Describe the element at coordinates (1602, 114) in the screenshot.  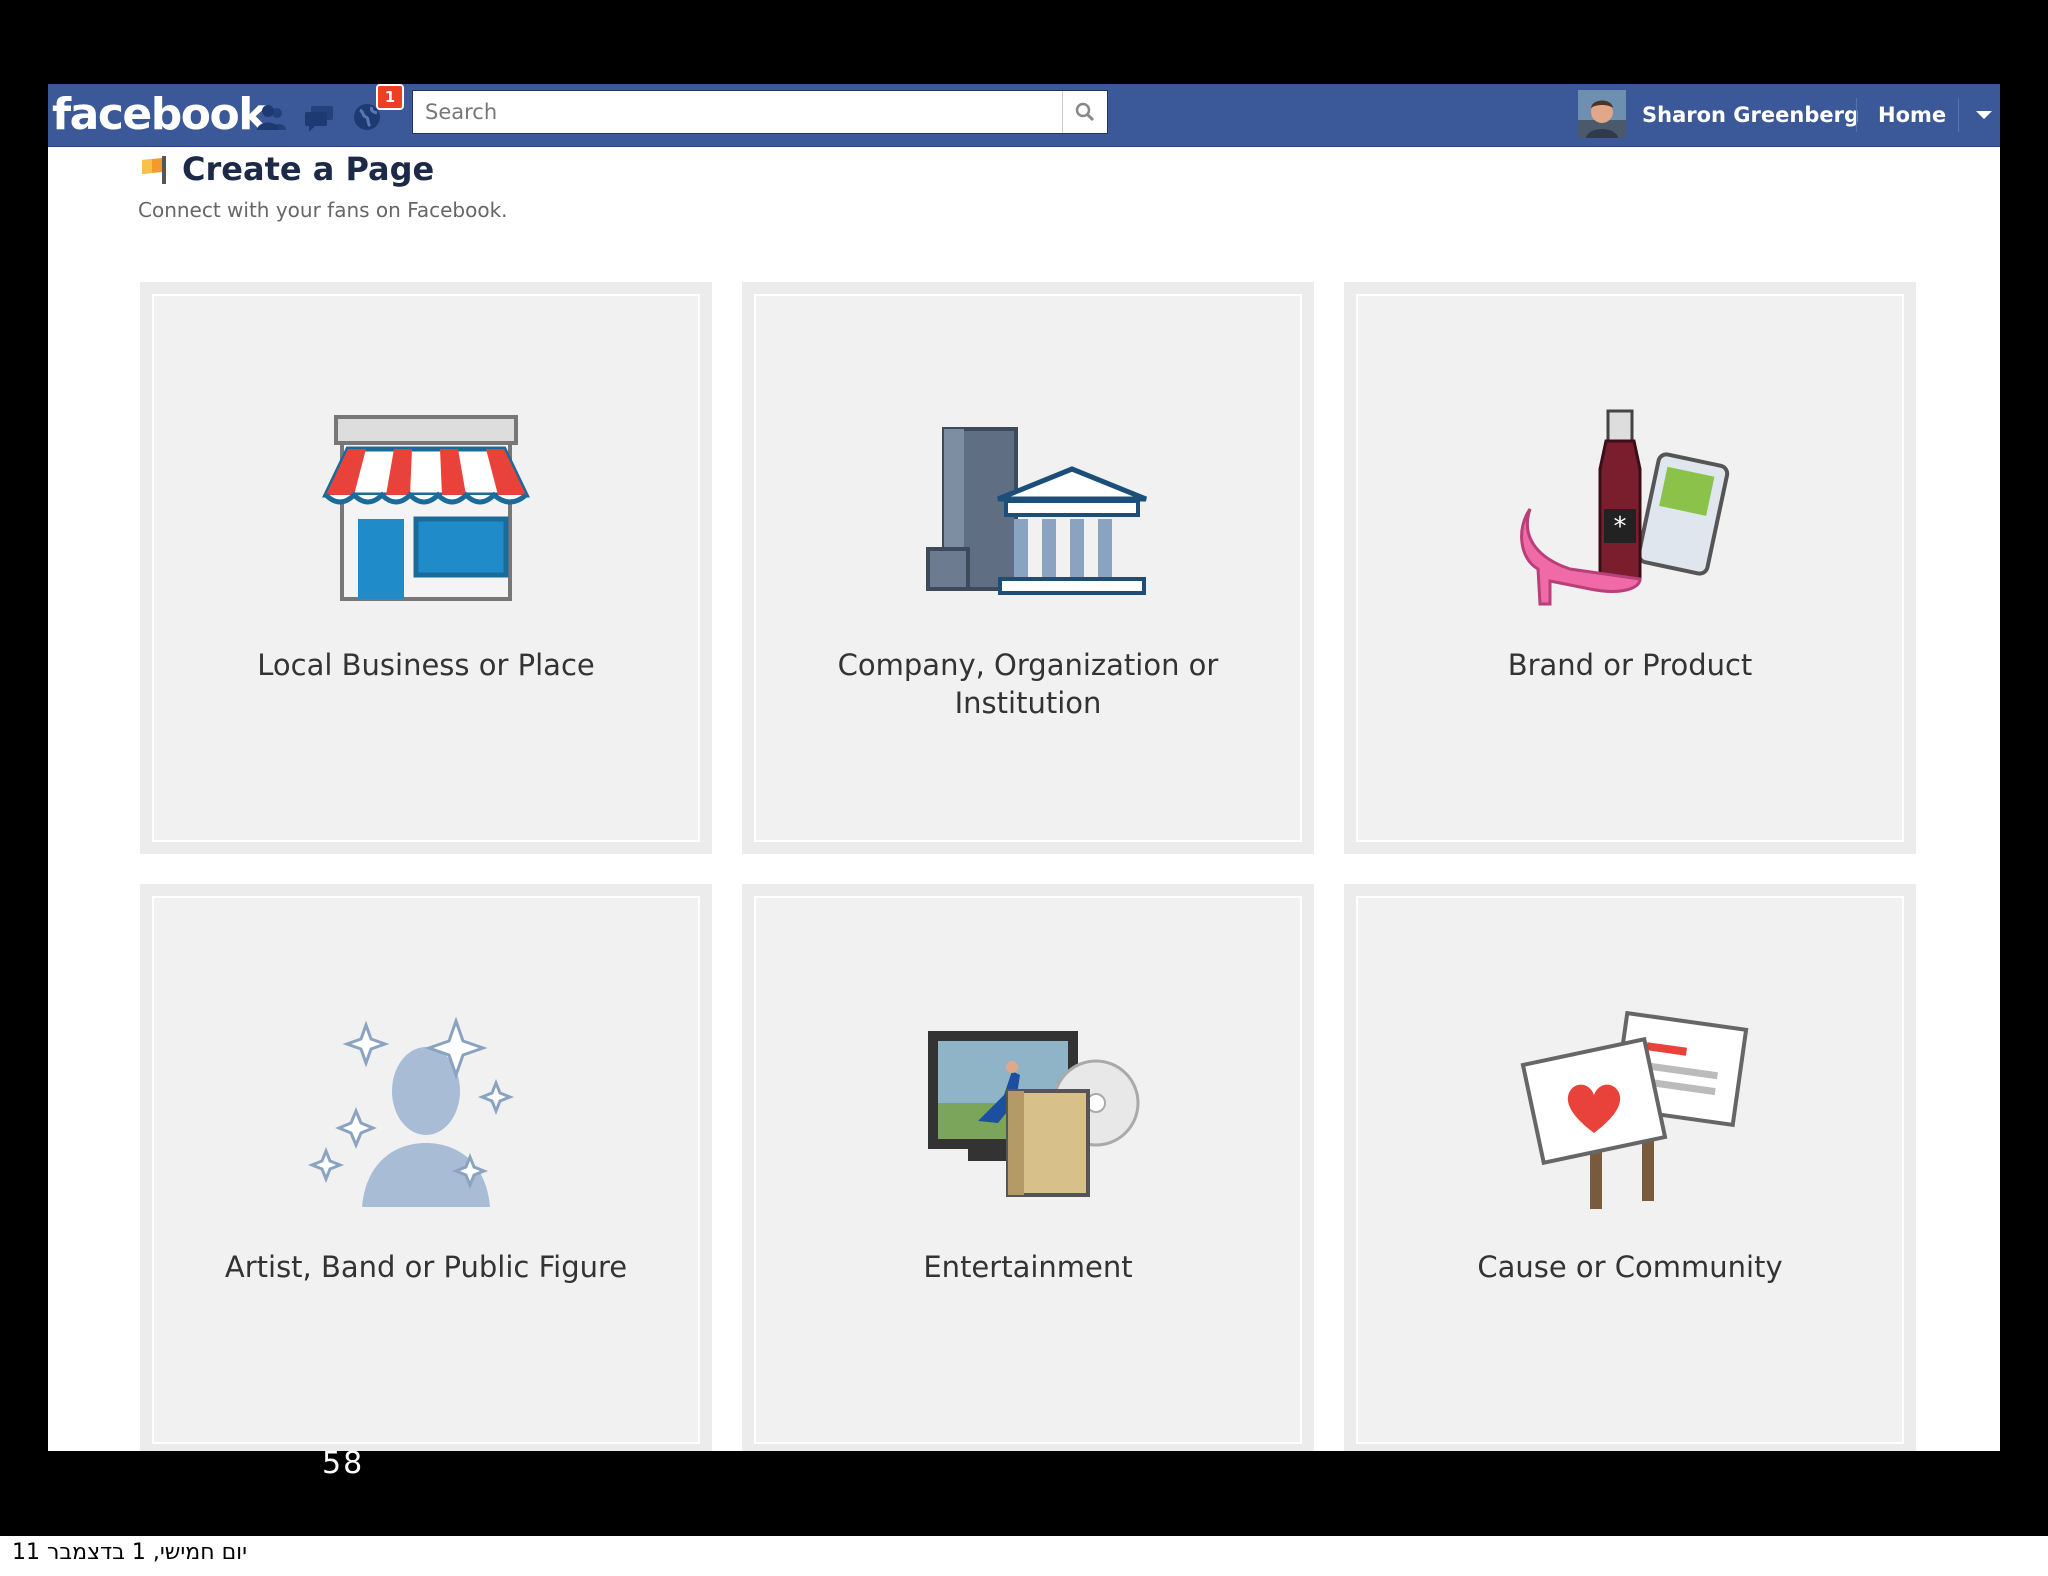
I see `avatar` at that location.